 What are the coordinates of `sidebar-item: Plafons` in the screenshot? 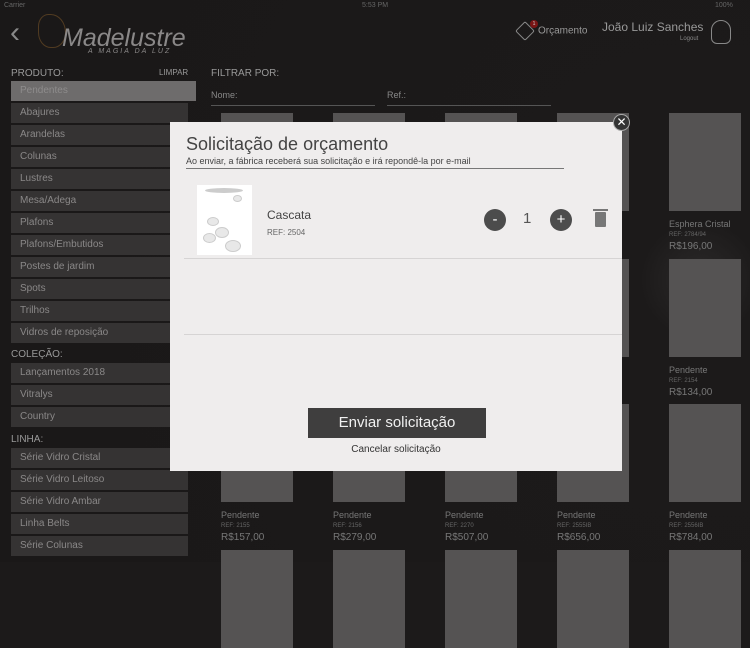 It's located at (99, 223).